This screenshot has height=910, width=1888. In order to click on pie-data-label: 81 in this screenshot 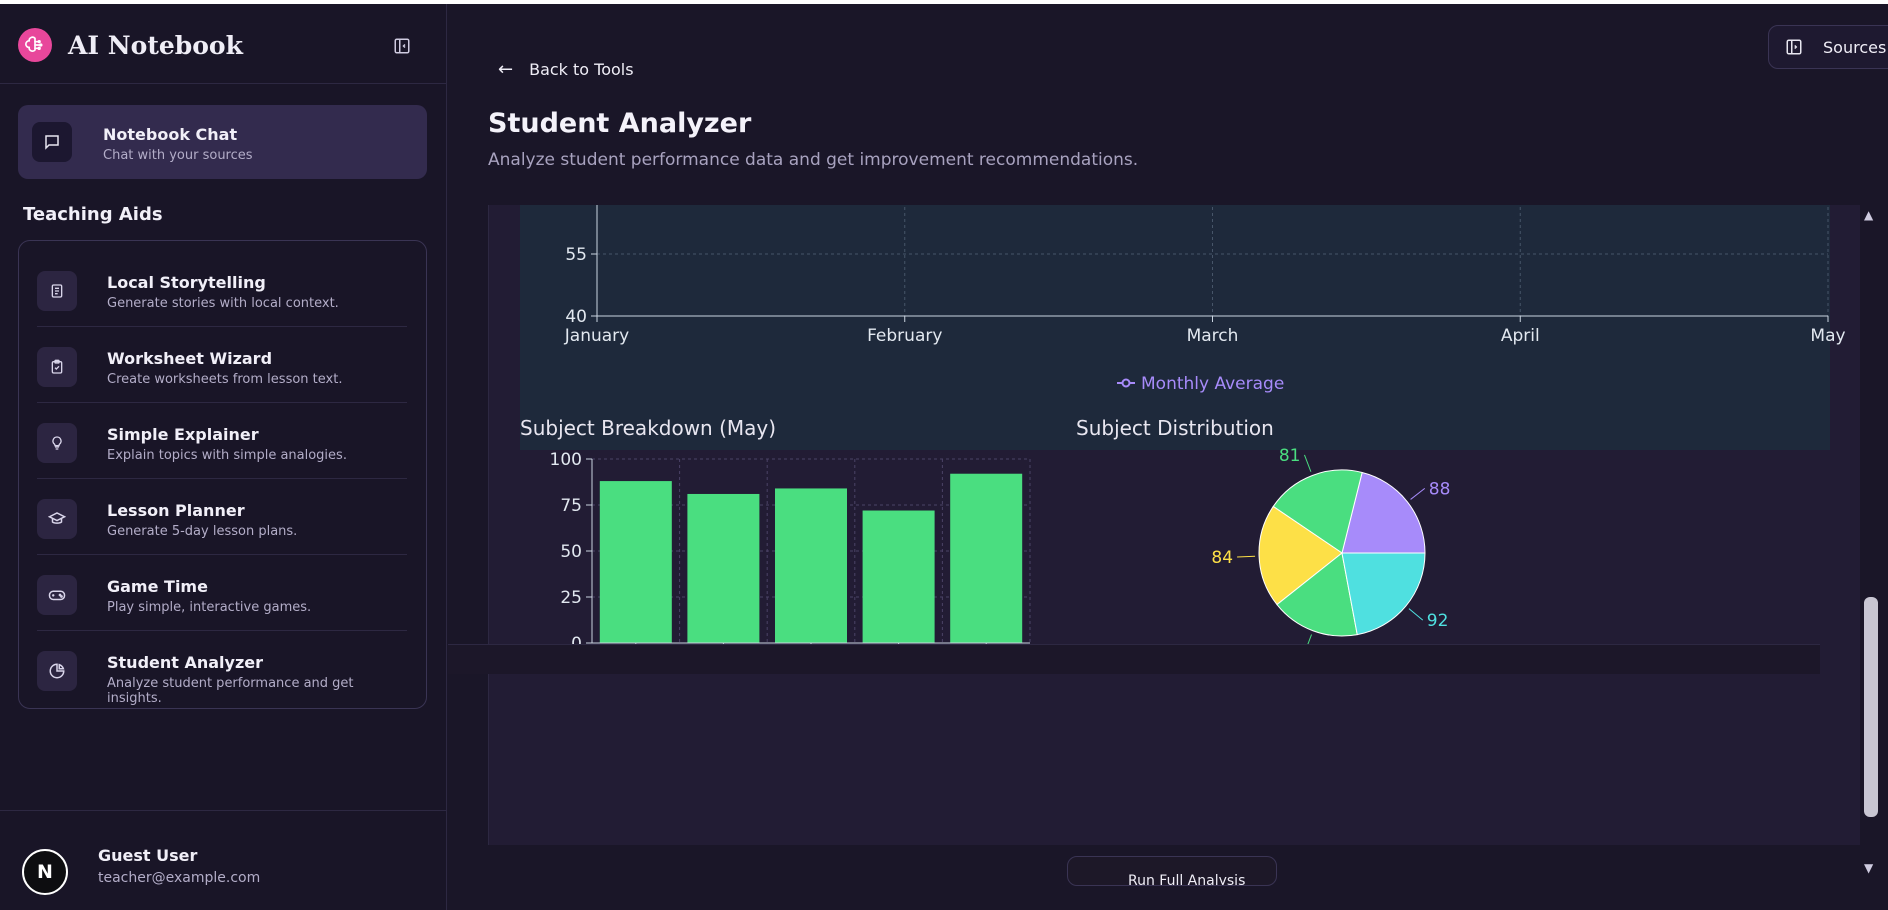, I will do `click(1290, 456)`.